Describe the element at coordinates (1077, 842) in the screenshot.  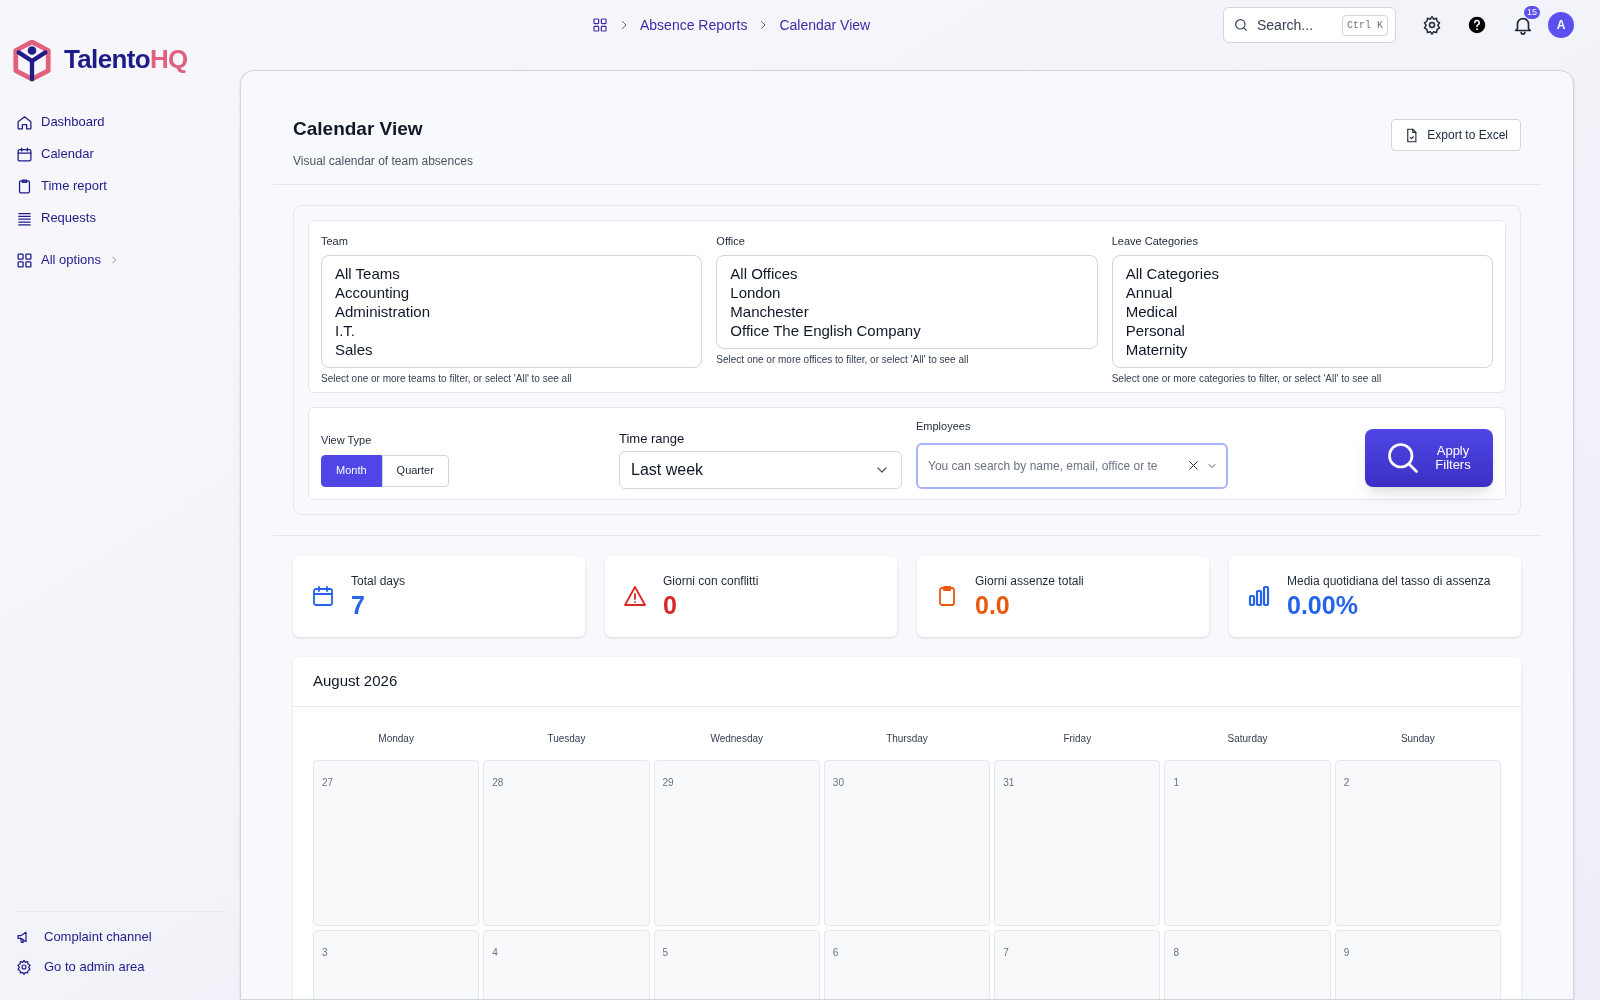
I see `day-cell: 31` at that location.